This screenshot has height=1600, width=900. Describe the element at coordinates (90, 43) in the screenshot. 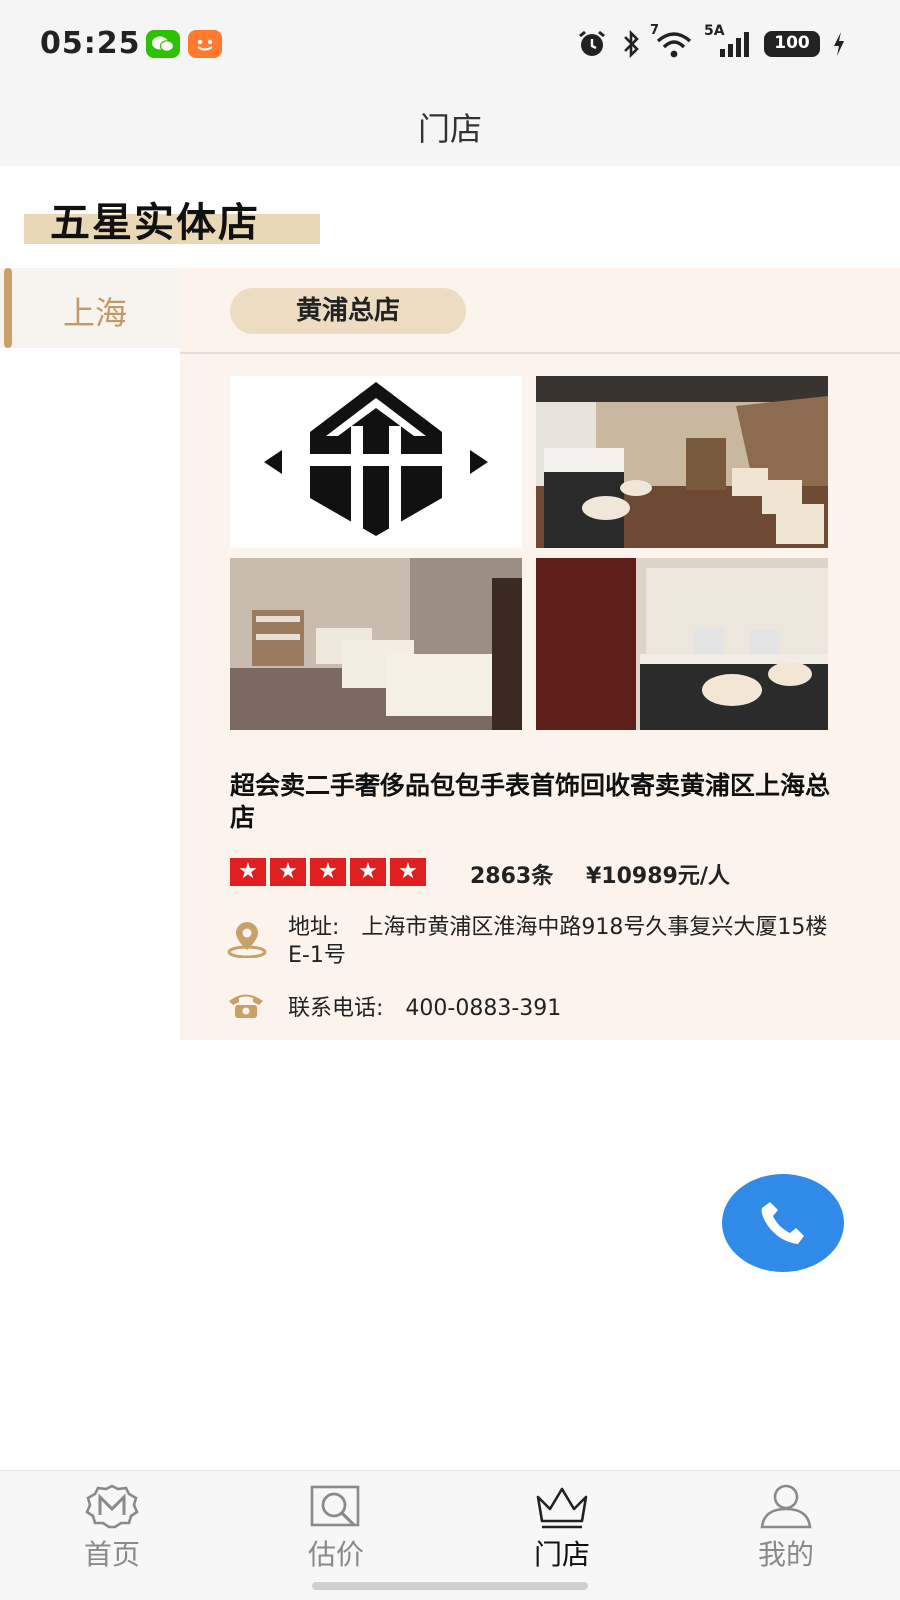

I see `status-time: 05:25` at that location.